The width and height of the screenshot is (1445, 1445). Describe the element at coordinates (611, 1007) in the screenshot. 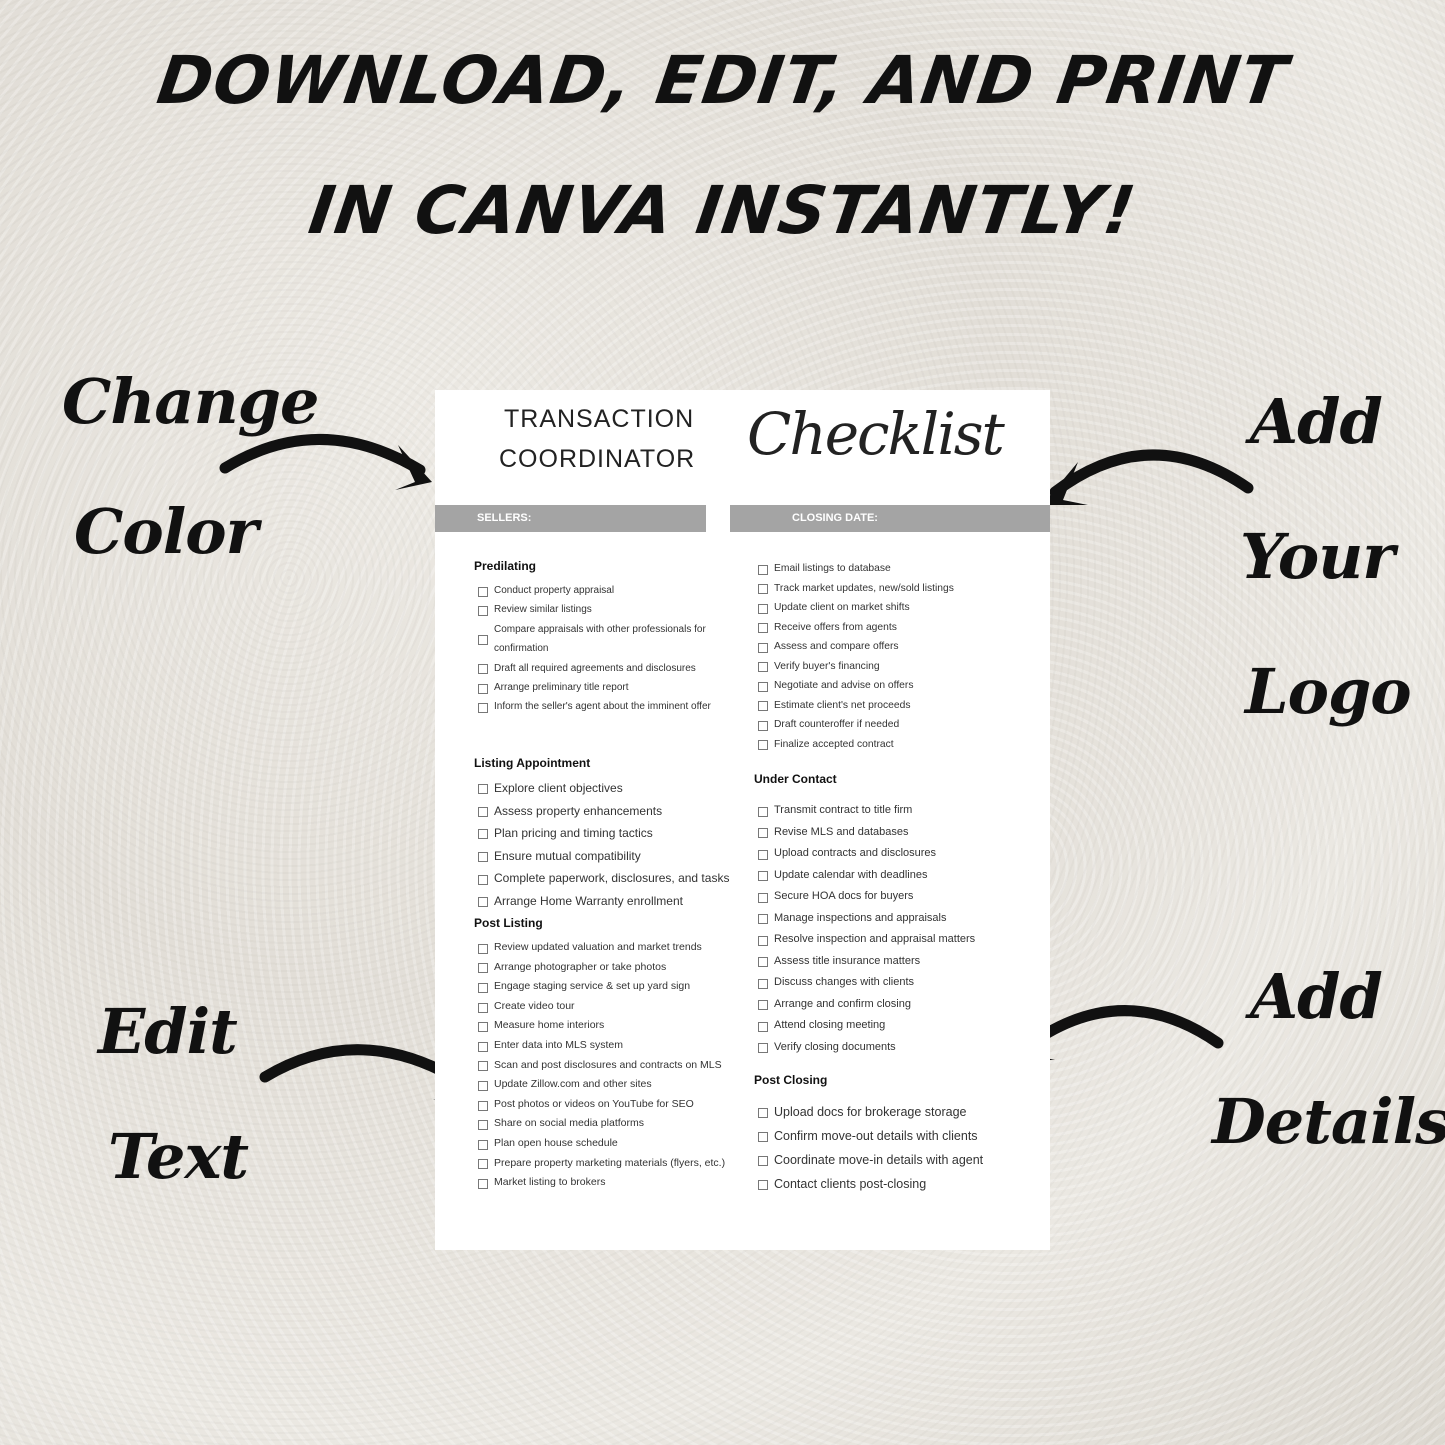

I see `checklist-item: Create video tour` at that location.